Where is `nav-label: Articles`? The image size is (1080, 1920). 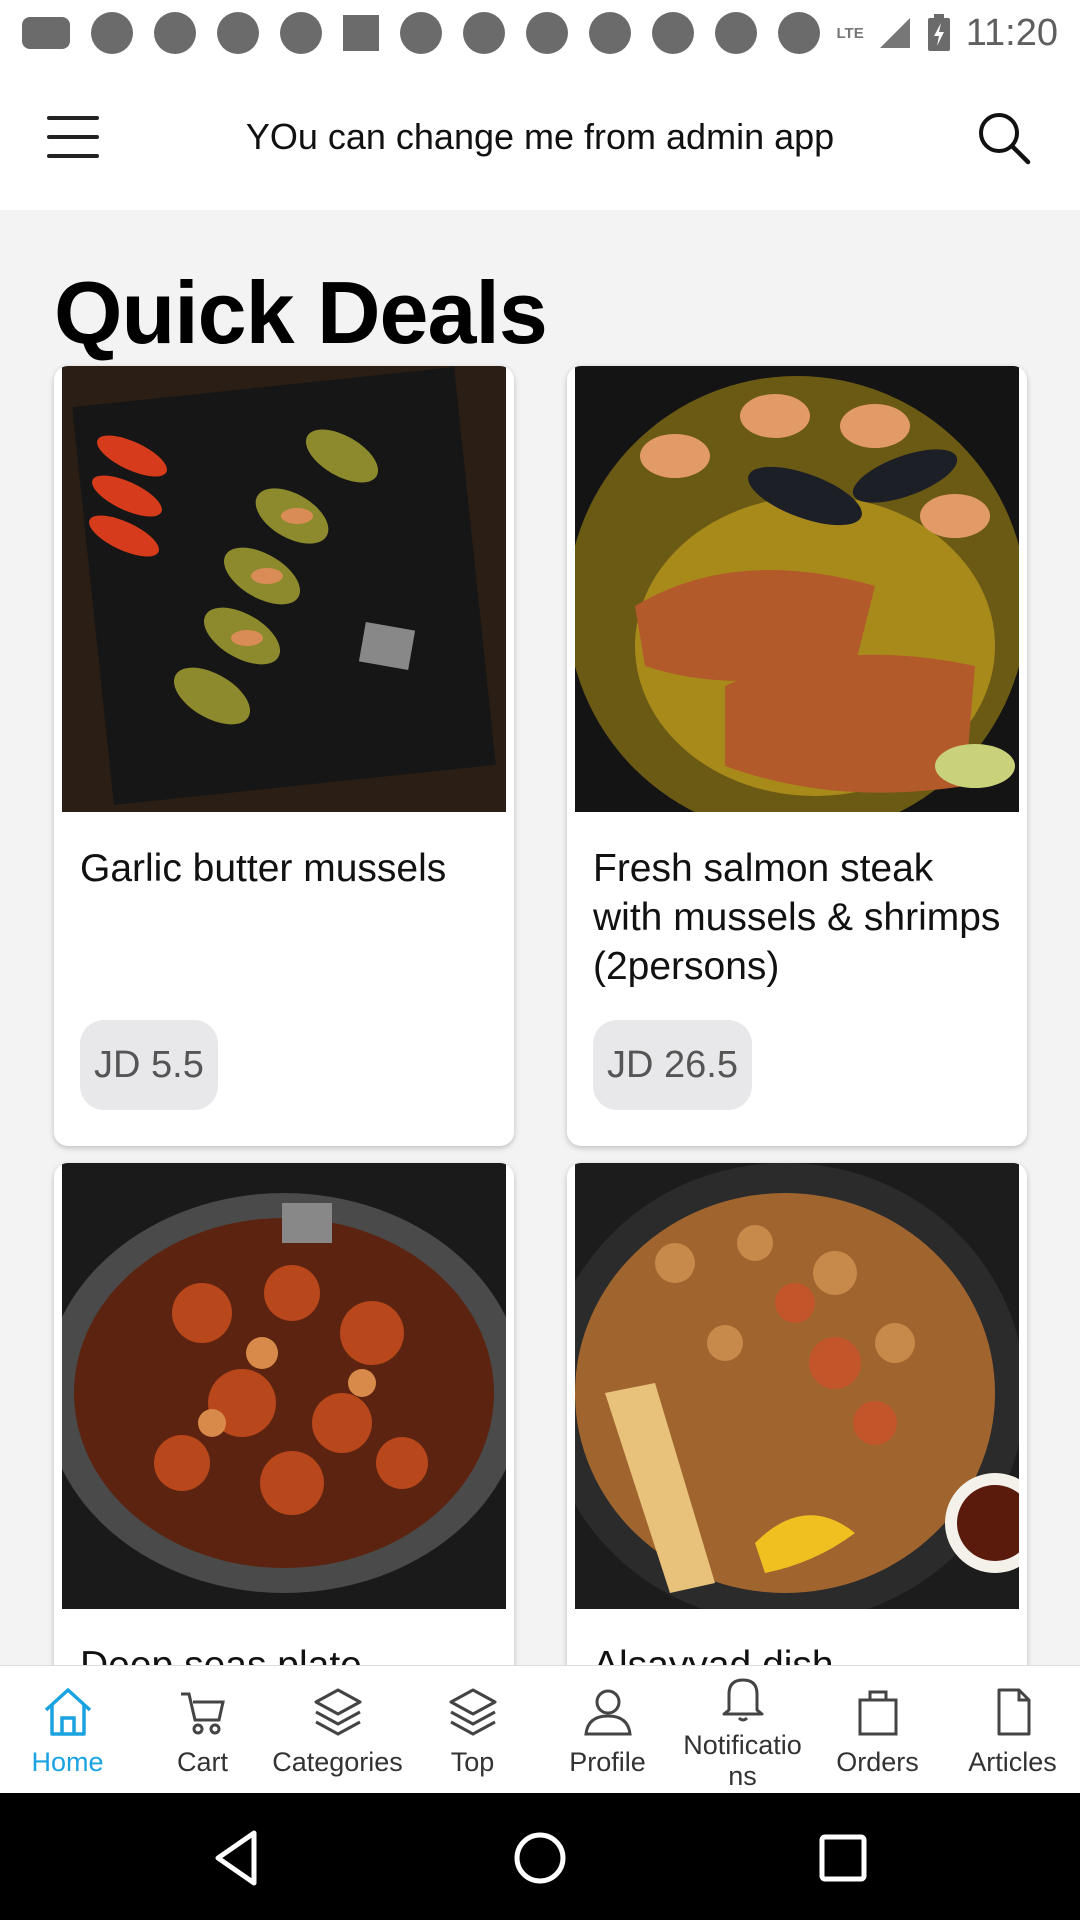 nav-label: Articles is located at coordinates (1012, 1762).